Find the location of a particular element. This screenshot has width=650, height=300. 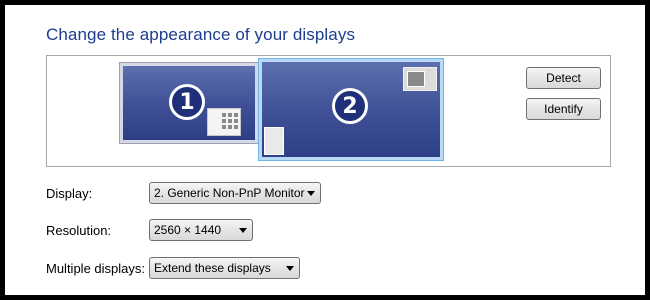

multiple-displays-select: Extend these displays is located at coordinates (224, 268).